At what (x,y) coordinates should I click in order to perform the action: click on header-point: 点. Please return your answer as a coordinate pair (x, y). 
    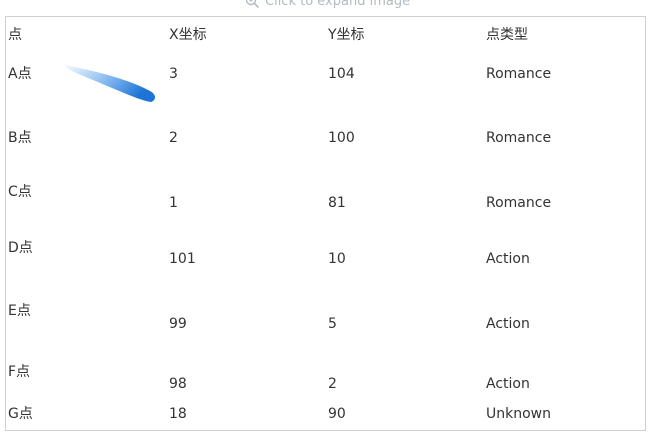
    Looking at the image, I should click on (15, 35).